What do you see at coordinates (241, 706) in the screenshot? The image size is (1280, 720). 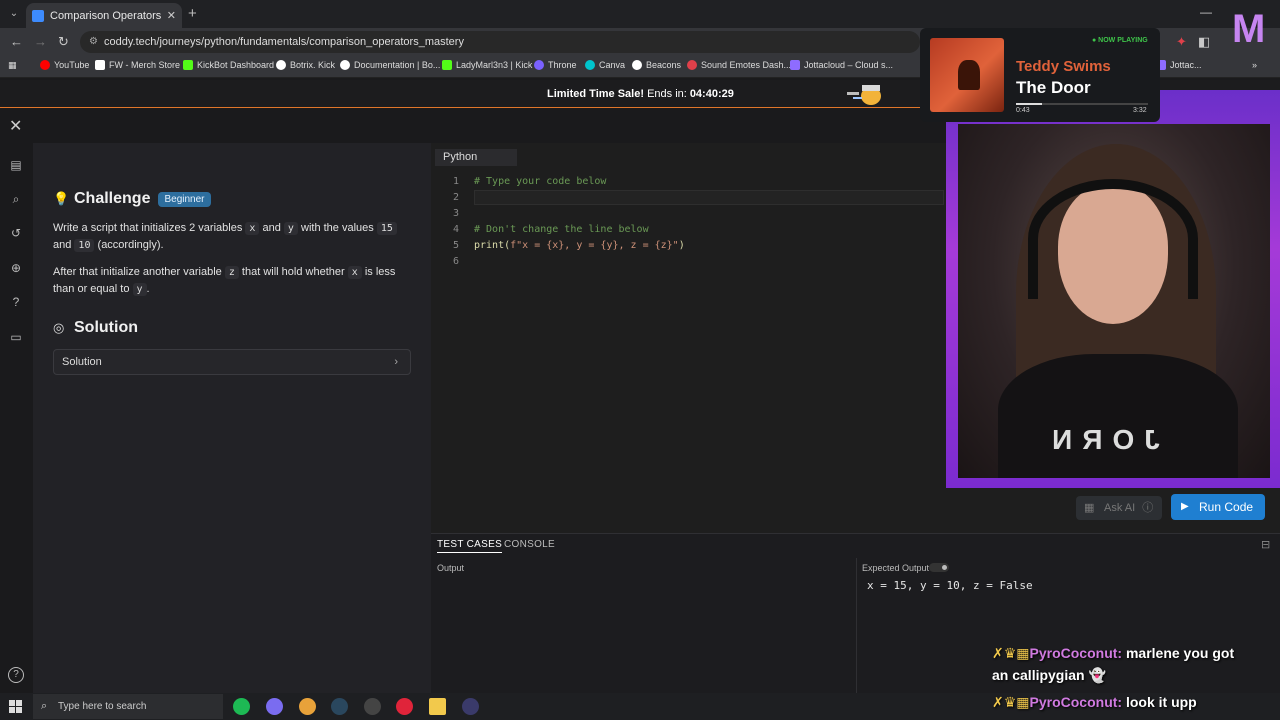 I see `spotify-icon` at bounding box center [241, 706].